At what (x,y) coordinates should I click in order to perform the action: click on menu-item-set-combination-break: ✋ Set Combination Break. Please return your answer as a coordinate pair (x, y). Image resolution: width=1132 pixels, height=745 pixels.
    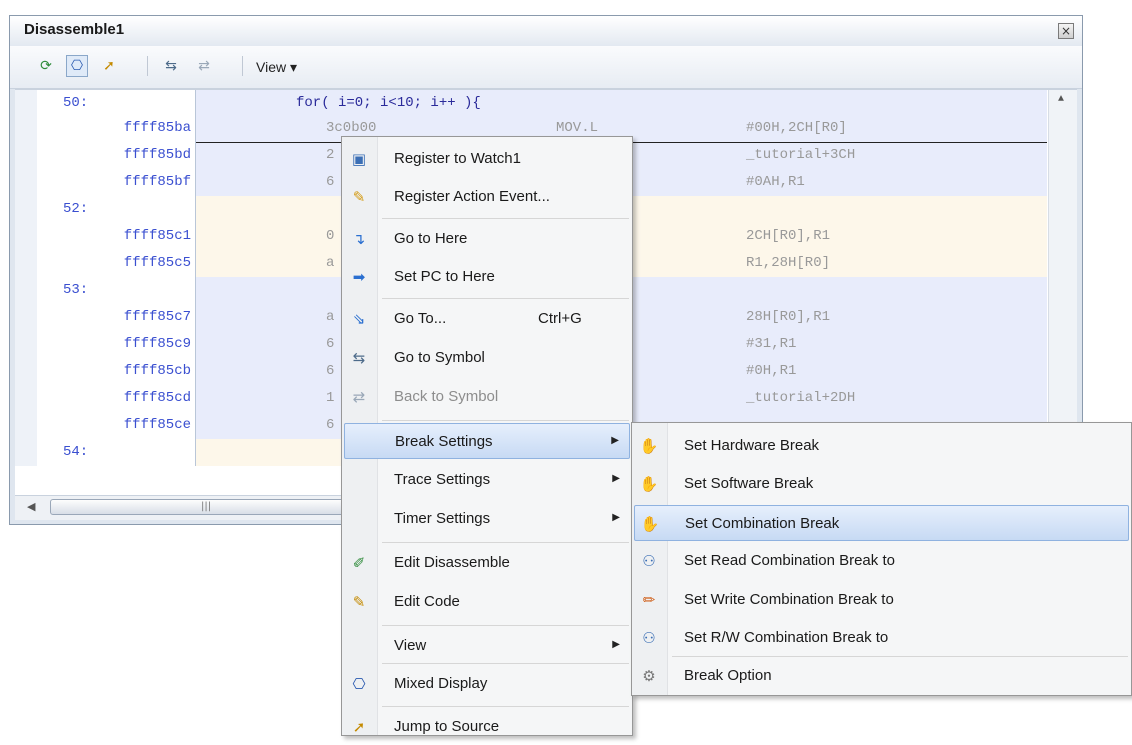
    Looking at the image, I should click on (881, 523).